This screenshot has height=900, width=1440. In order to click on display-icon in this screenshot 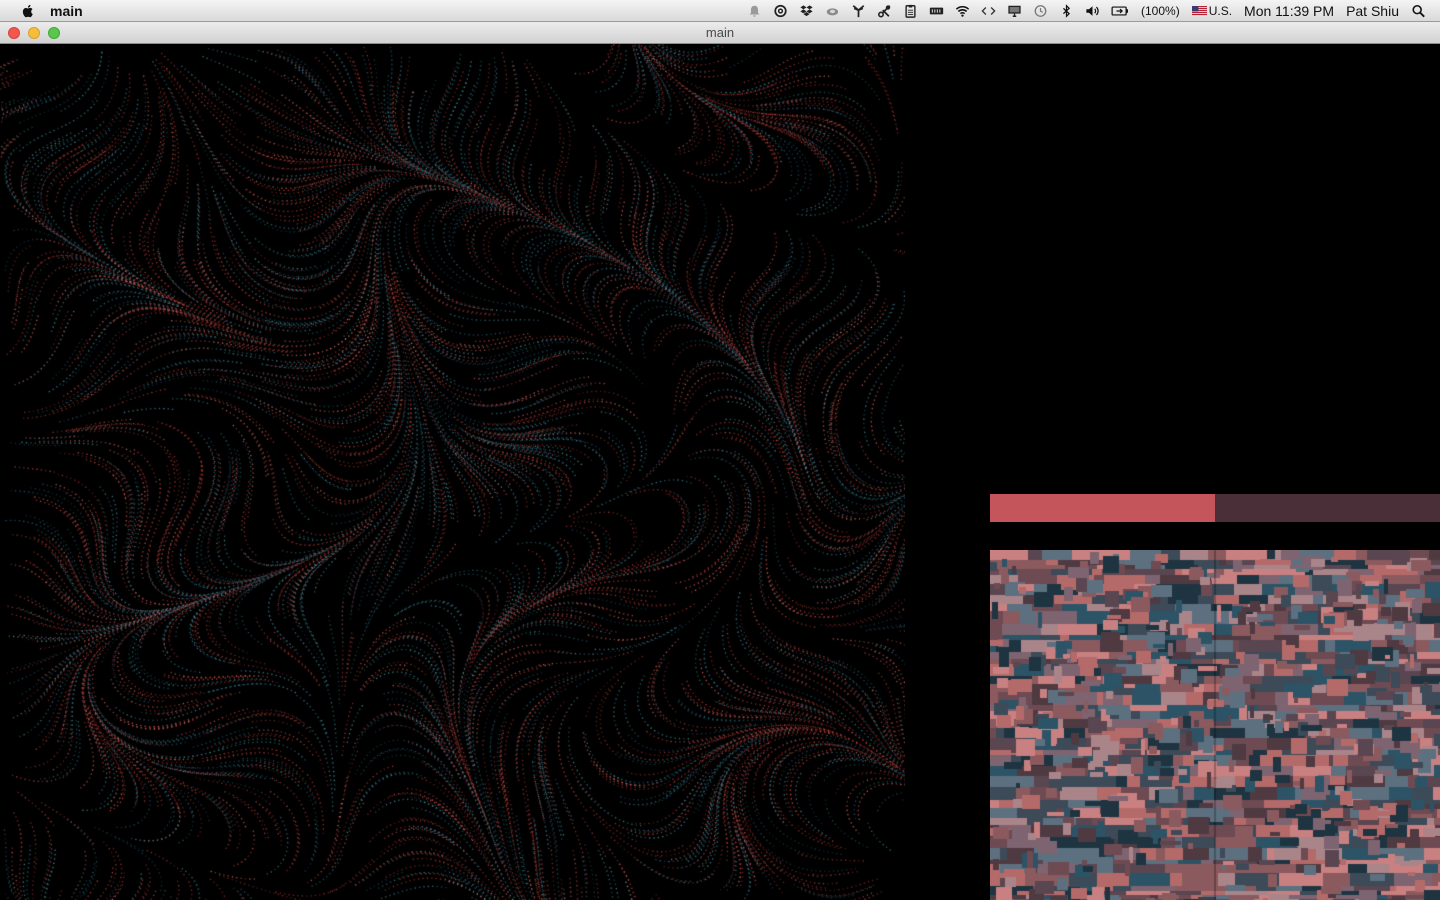, I will do `click(1014, 11)`.